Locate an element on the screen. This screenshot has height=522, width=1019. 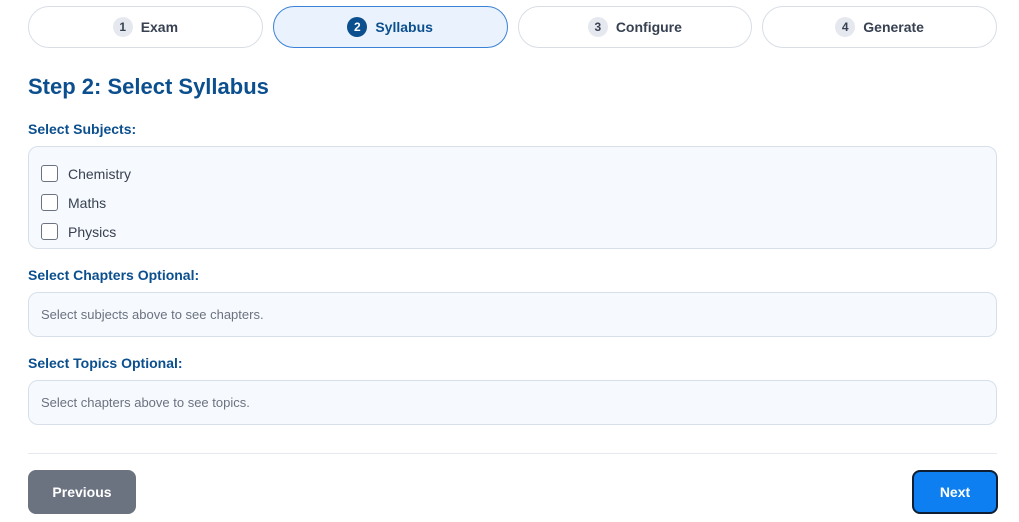
step-number: 1 is located at coordinates (122, 27).